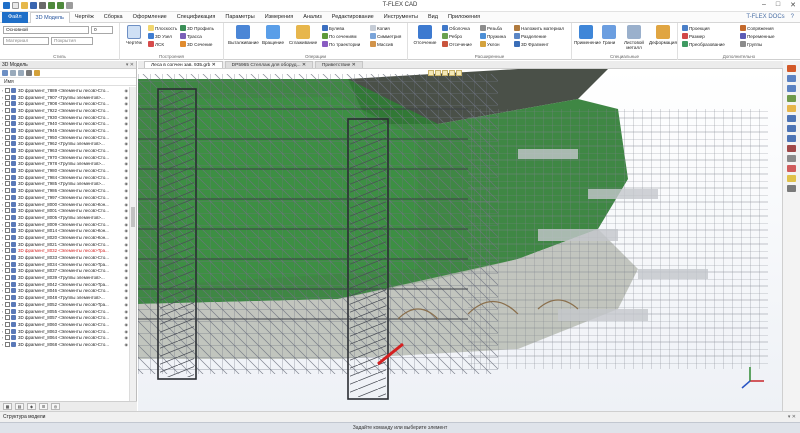 The height and width of the screenshot is (433, 800). I want to click on fit-view-icon, so click(791, 98).